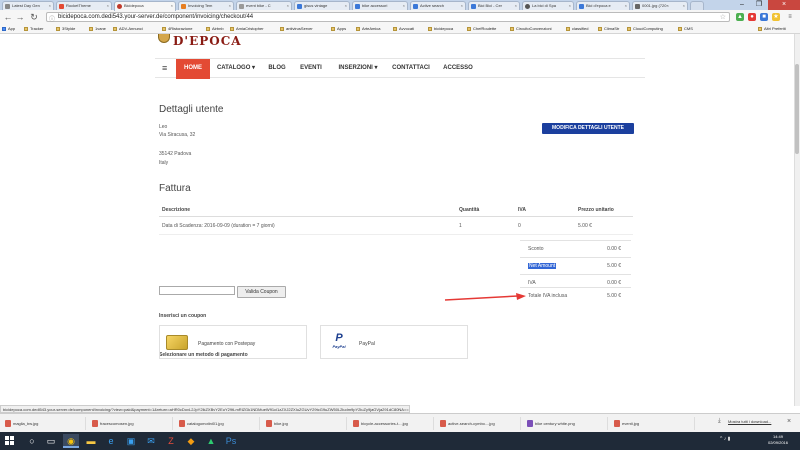 The width and height of the screenshot is (800, 450). Describe the element at coordinates (128, 29) in the screenshot. I see `bookmark-item: ADV-Annunci` at that location.